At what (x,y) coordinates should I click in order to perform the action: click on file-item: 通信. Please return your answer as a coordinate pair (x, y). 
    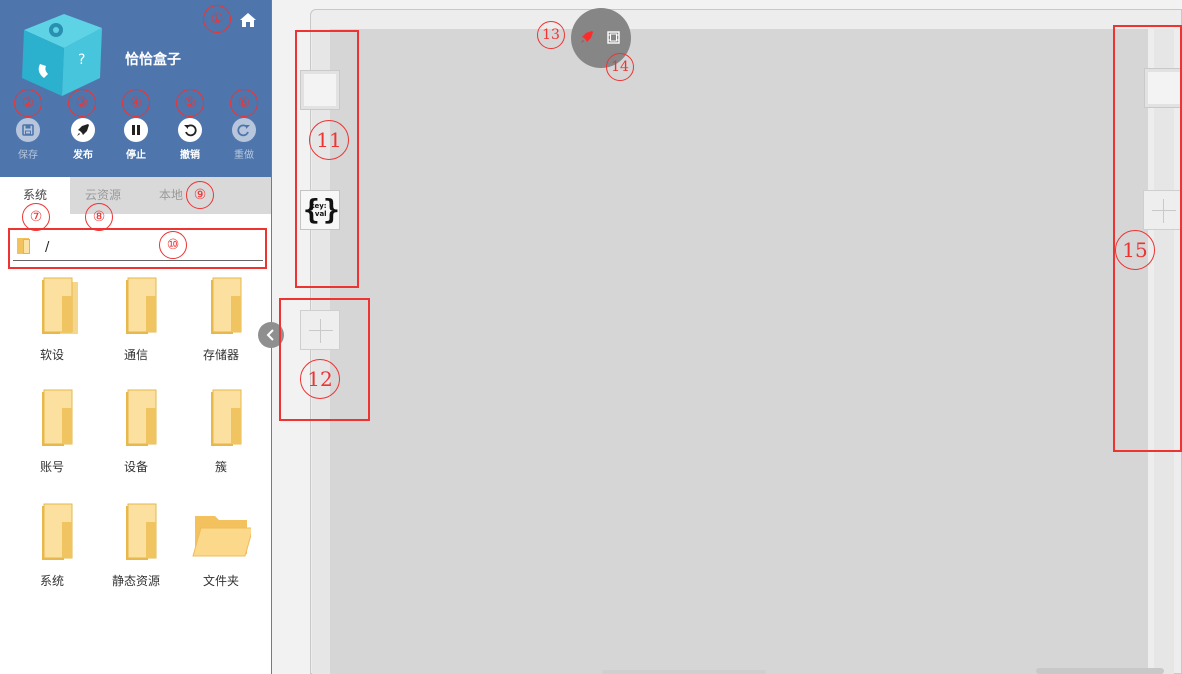
    Looking at the image, I should click on (136, 326).